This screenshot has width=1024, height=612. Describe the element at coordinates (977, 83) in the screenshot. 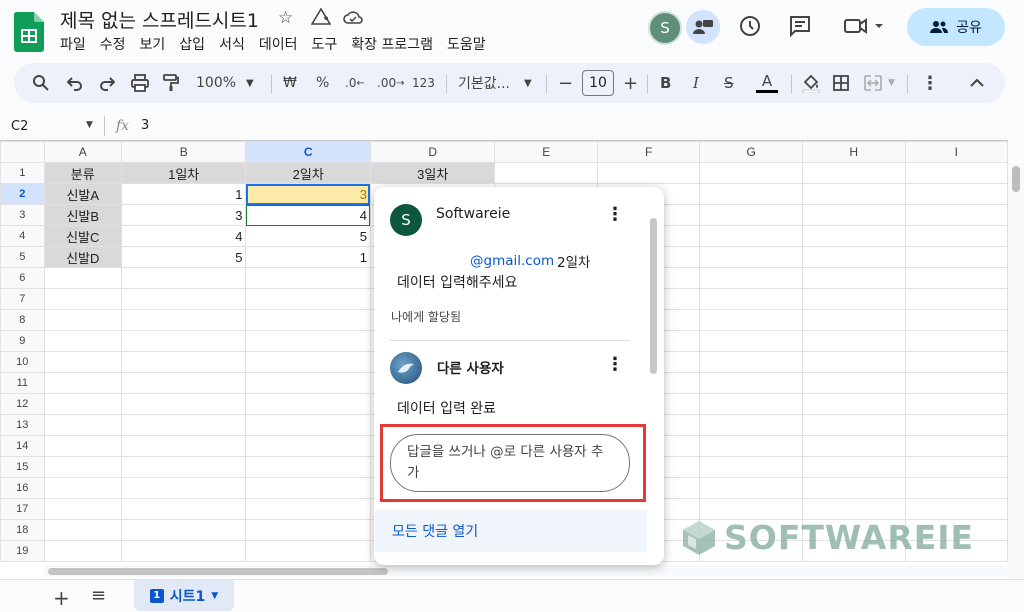

I see `collapse-toolbar-icon` at that location.